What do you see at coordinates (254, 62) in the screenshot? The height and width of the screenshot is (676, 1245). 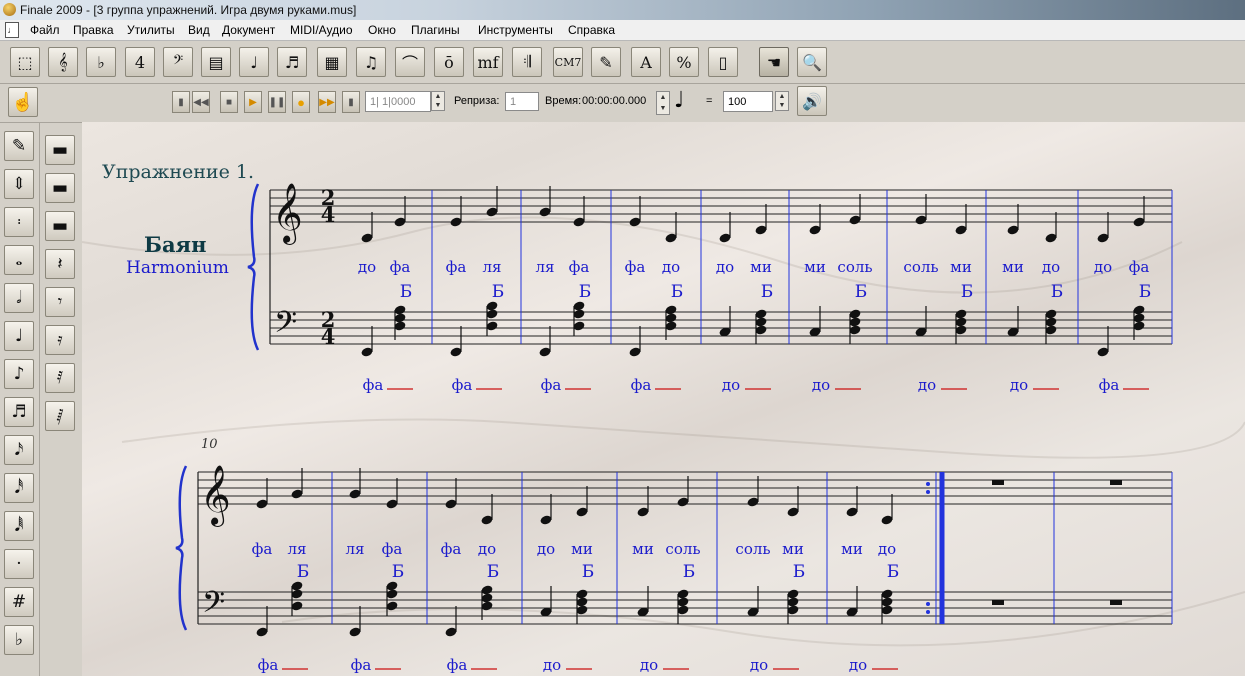 I see `simple-entry-tool-button: ♩` at bounding box center [254, 62].